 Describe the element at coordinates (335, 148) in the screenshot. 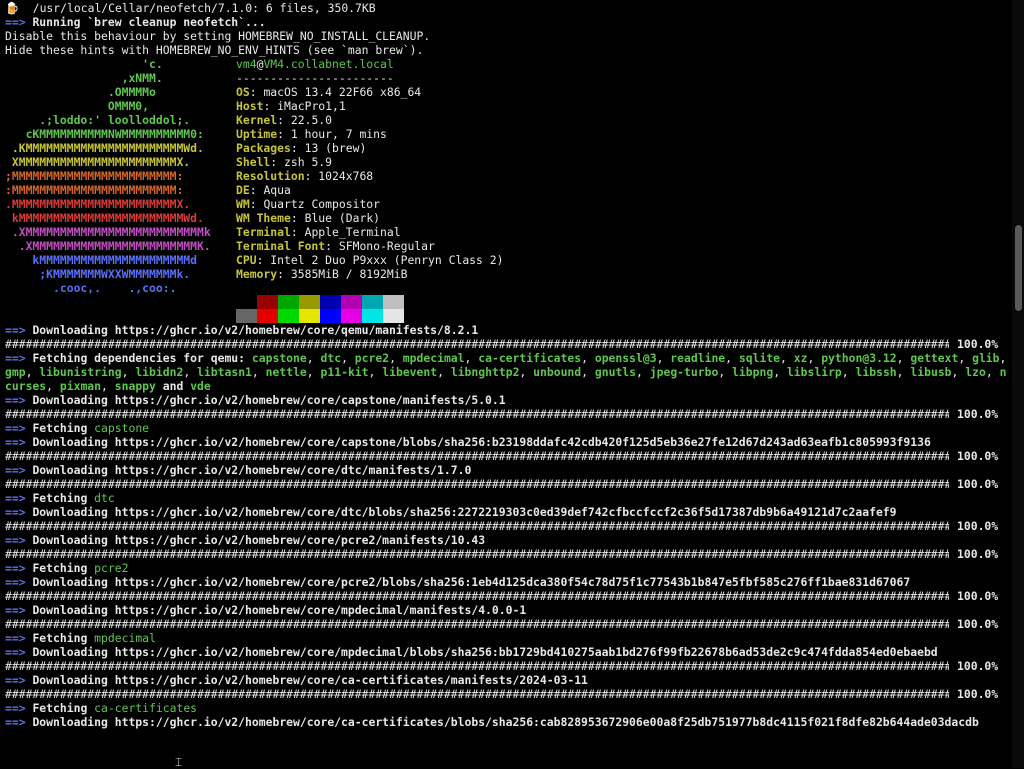

I see `info-value: 13 (brew)` at that location.